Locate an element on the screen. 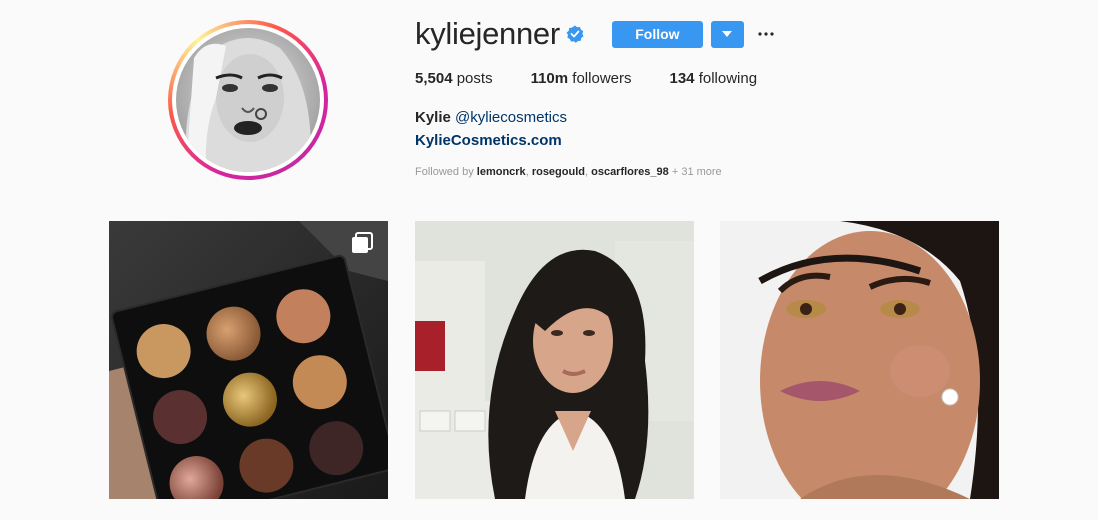 This screenshot has height=520, width=1098. ellipsis-icon is located at coordinates (766, 34).